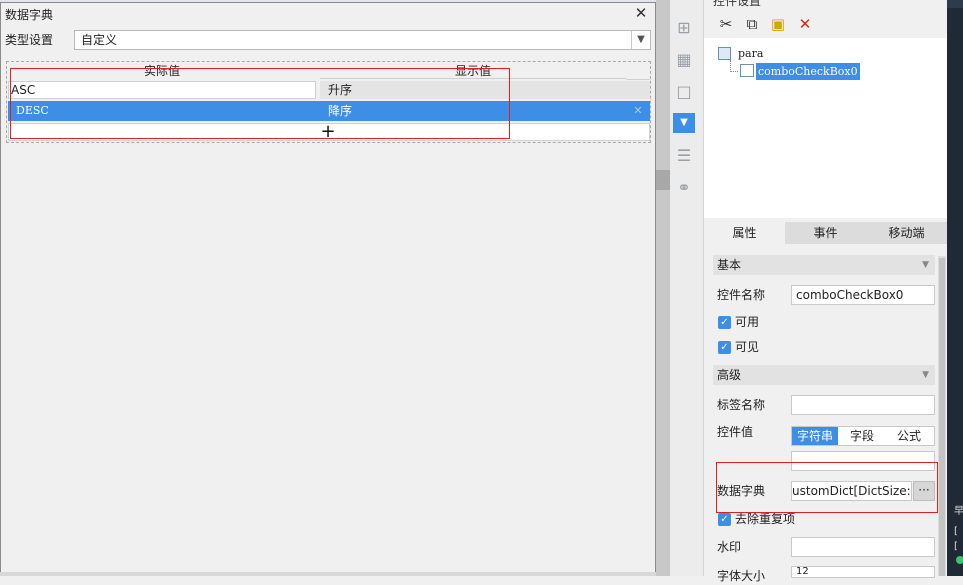 This screenshot has height=585, width=963. Describe the element at coordinates (638, 111) in the screenshot. I see `delete-row-icon: ✕` at that location.